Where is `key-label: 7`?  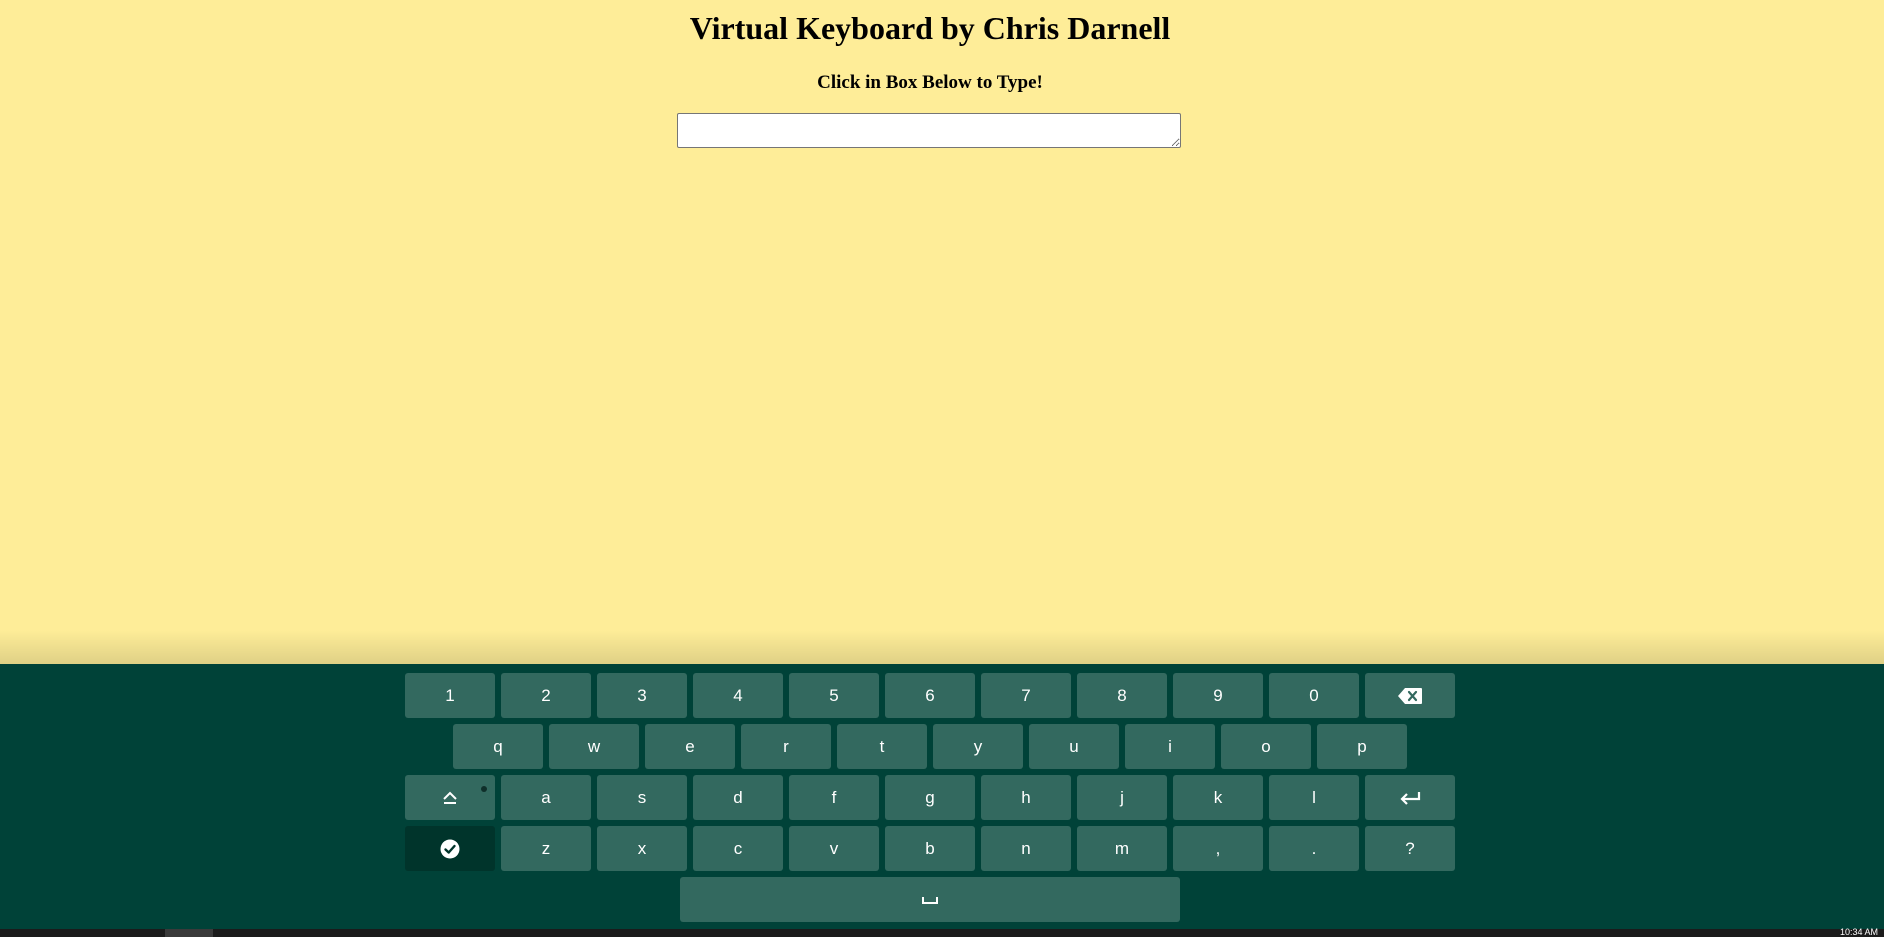
key-label: 7 is located at coordinates (1026, 695).